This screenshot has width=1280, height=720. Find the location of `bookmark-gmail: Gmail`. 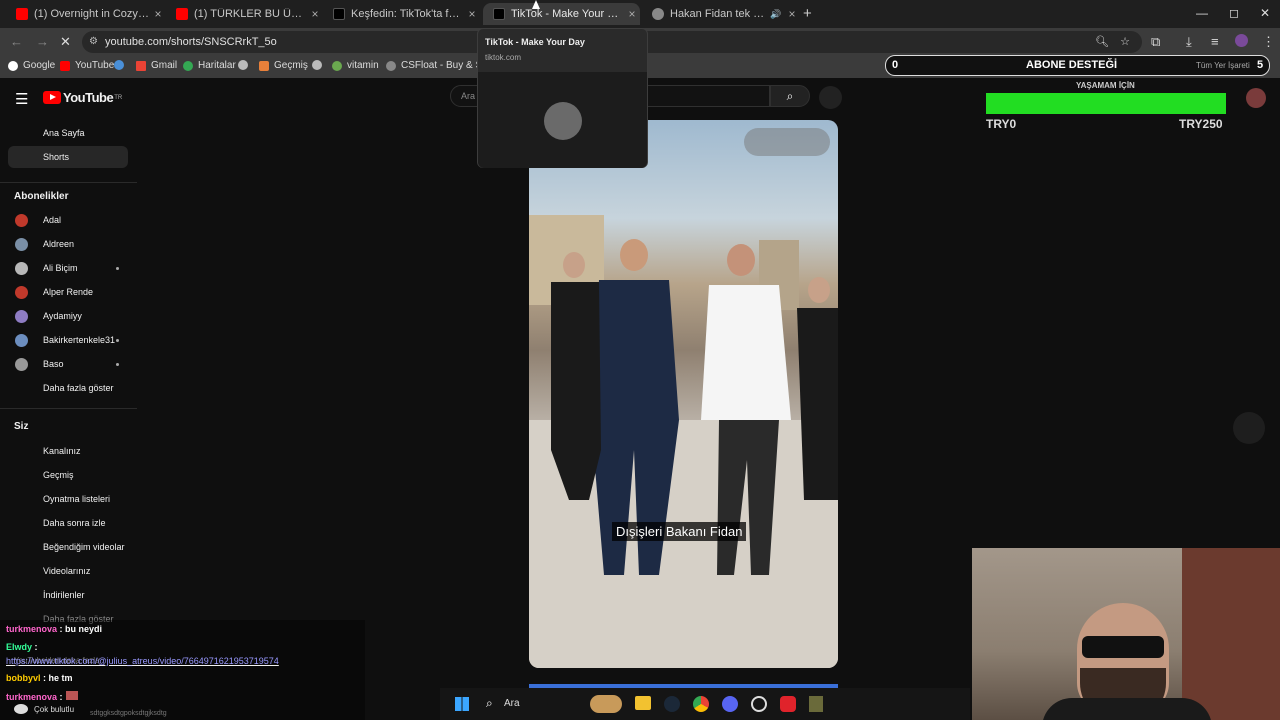

bookmark-gmail: Gmail is located at coordinates (156, 65).